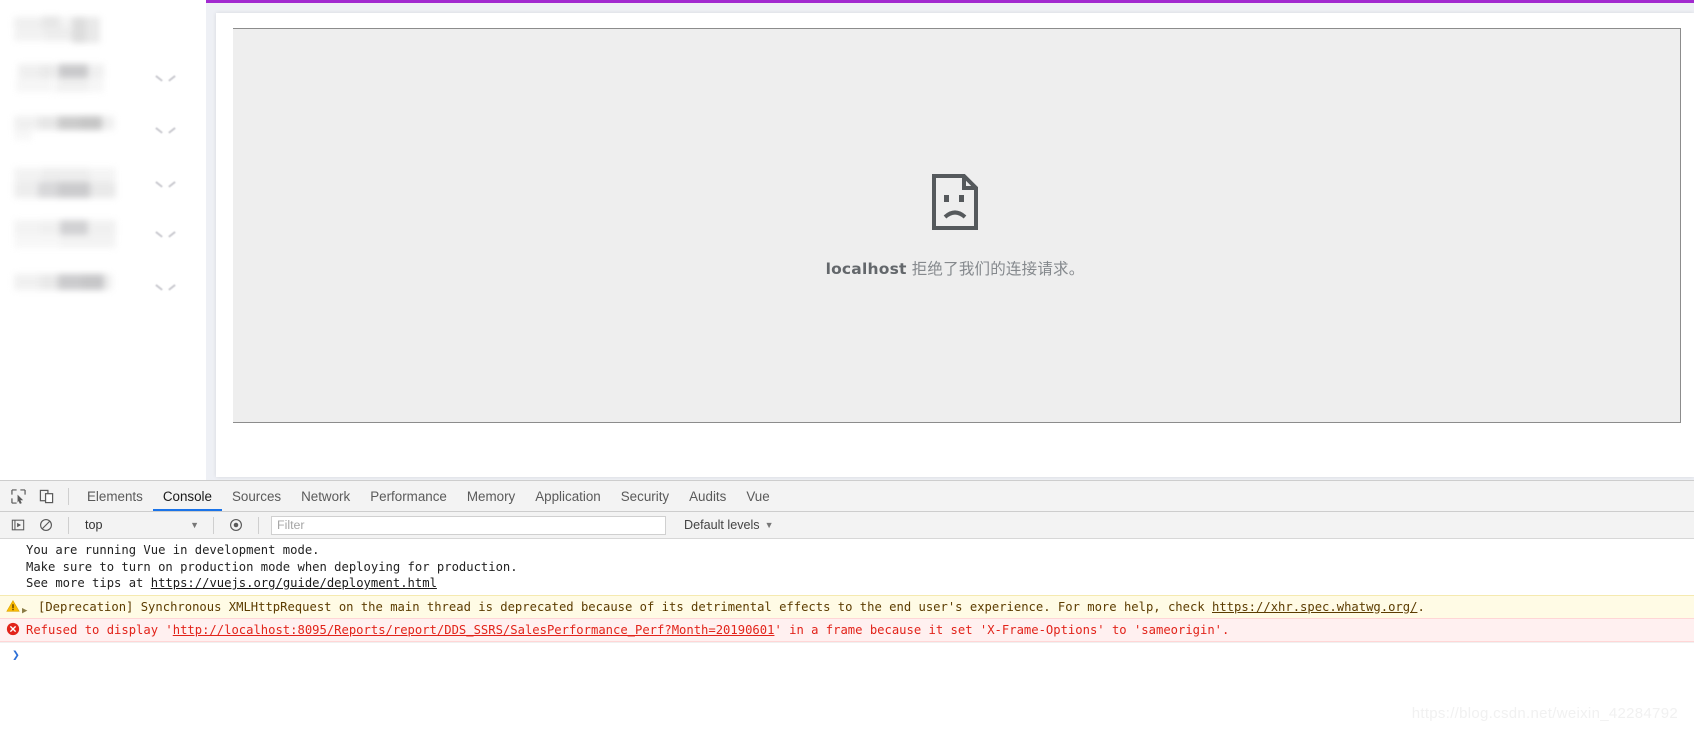  What do you see at coordinates (65, 234) in the screenshot?
I see `sidebar-item-4-label` at bounding box center [65, 234].